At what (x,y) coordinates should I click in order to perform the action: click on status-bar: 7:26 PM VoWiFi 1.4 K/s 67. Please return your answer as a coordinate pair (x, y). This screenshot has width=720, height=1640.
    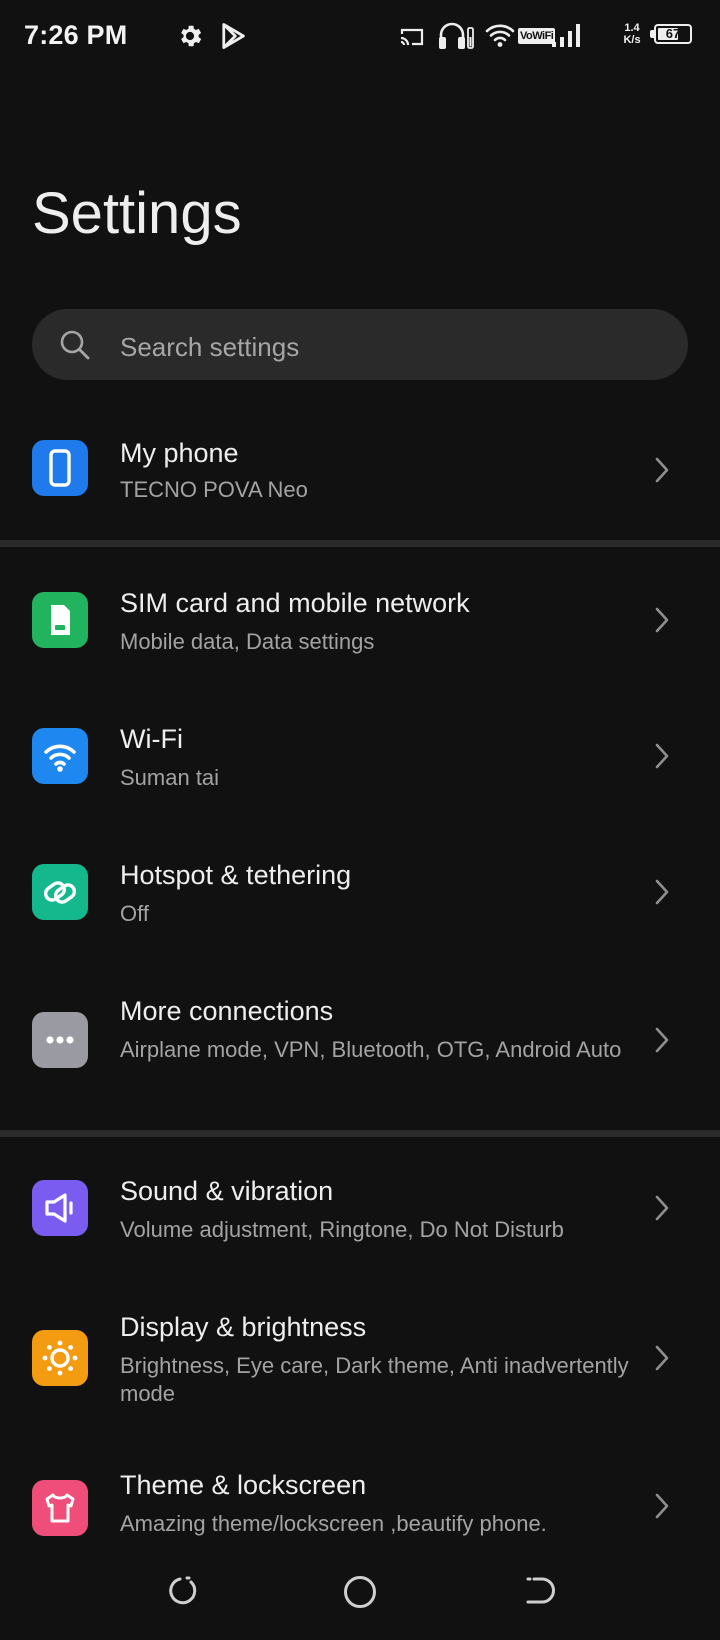
    Looking at the image, I should click on (360, 36).